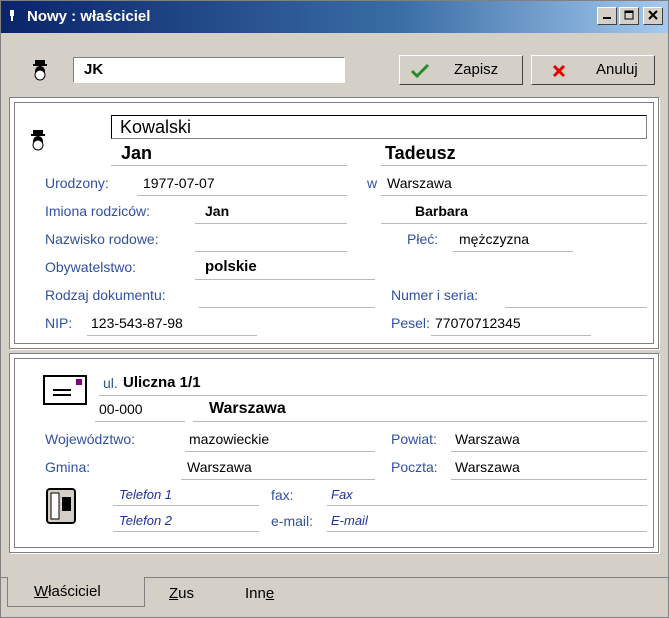 This screenshot has height=618, width=669. What do you see at coordinates (292, 521) in the screenshot?
I see `email-label: e-mail:` at bounding box center [292, 521].